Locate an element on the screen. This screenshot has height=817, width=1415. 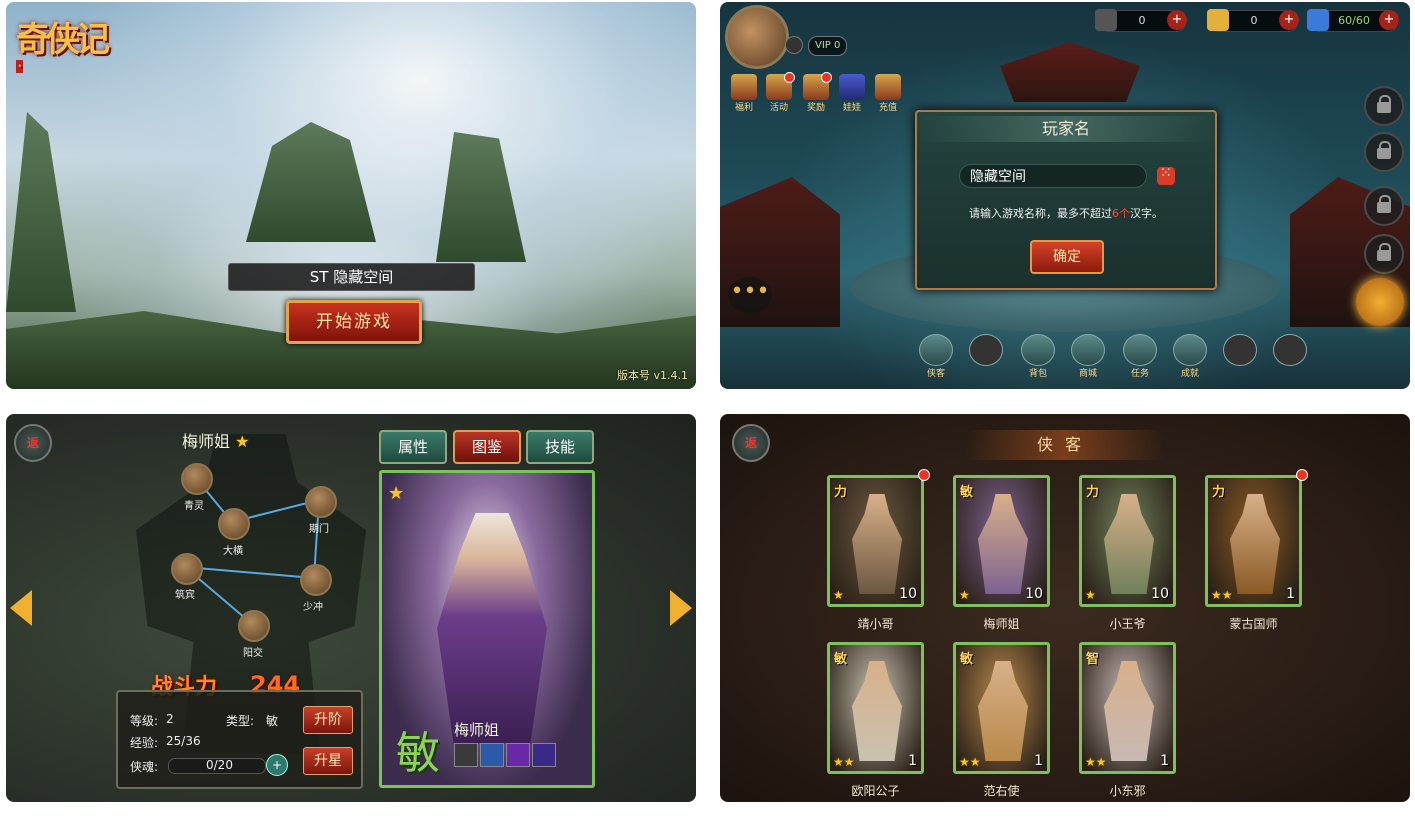
tab-gallery: 图鉴 is located at coordinates (487, 447).